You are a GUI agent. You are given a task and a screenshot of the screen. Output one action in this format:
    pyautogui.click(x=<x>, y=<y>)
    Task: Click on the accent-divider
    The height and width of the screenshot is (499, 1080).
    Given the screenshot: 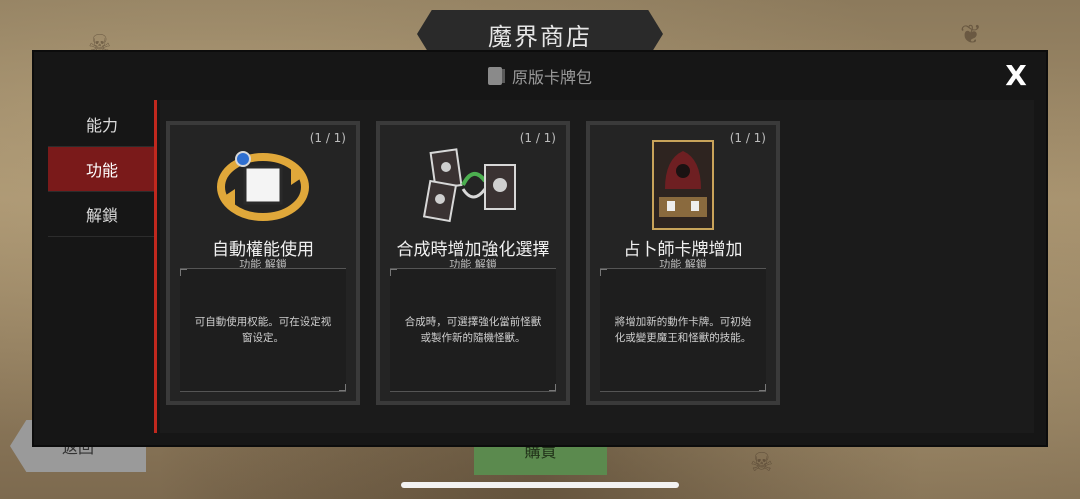 What is the action you would take?
    pyautogui.click(x=155, y=266)
    